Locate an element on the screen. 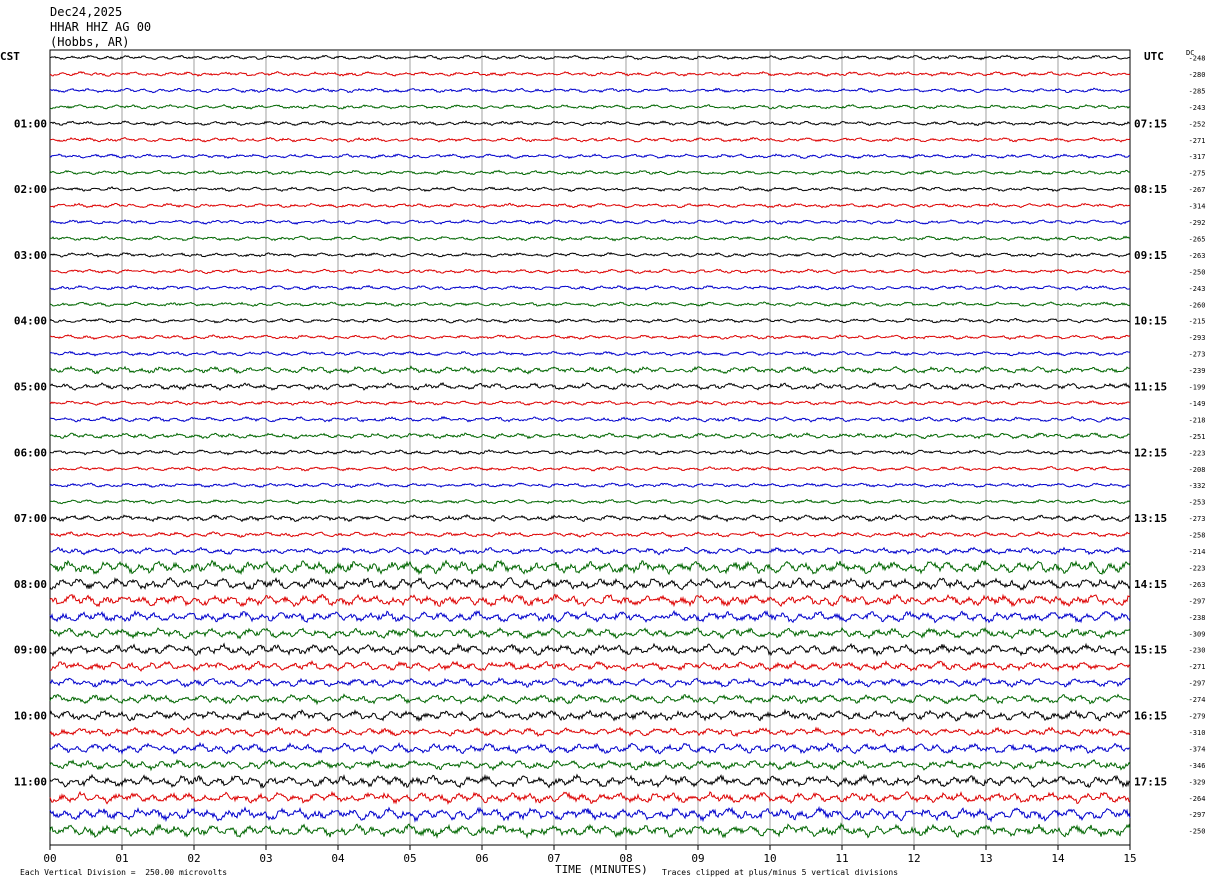 The image size is (1210, 886). dc-offset-43: -374 is located at coordinates (1197, 749).